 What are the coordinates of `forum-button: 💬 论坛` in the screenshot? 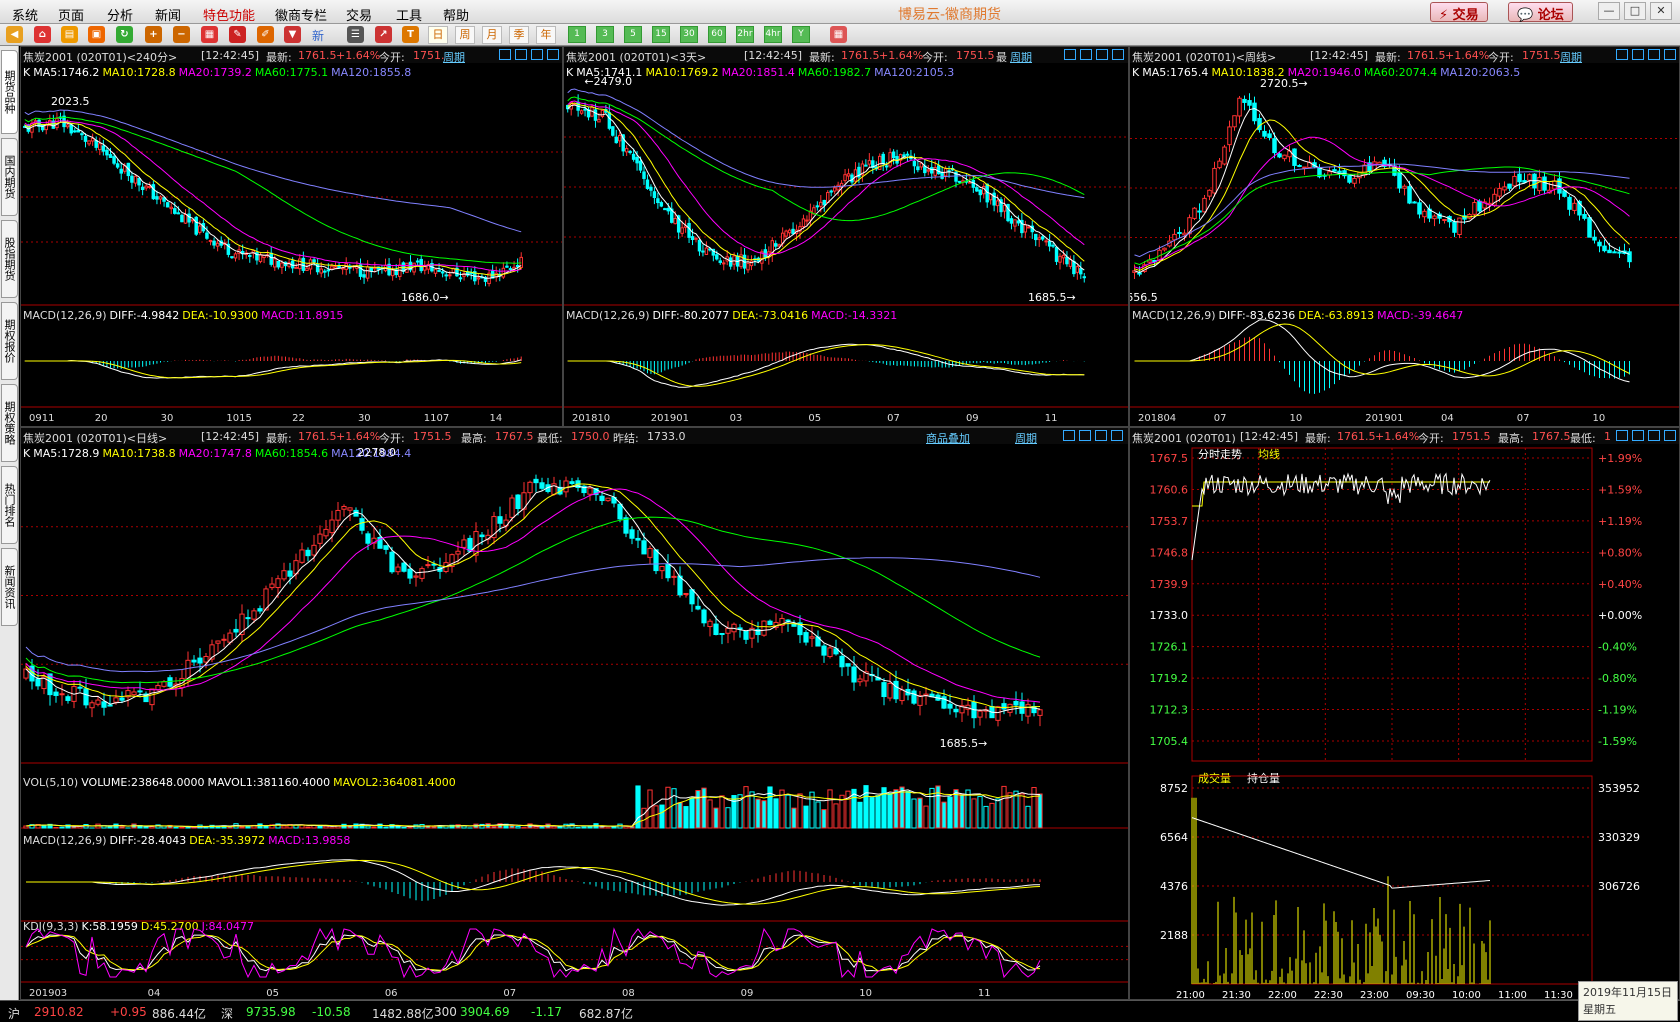 It's located at (1540, 12).